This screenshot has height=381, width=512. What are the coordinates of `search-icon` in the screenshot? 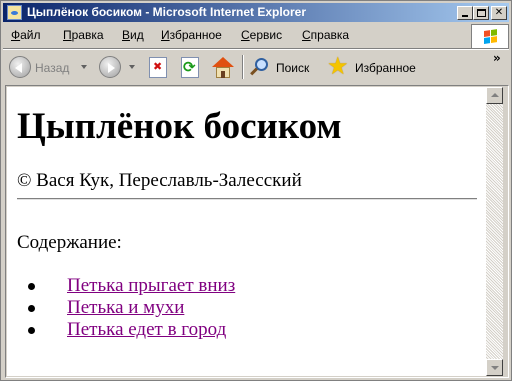 It's located at (260, 68).